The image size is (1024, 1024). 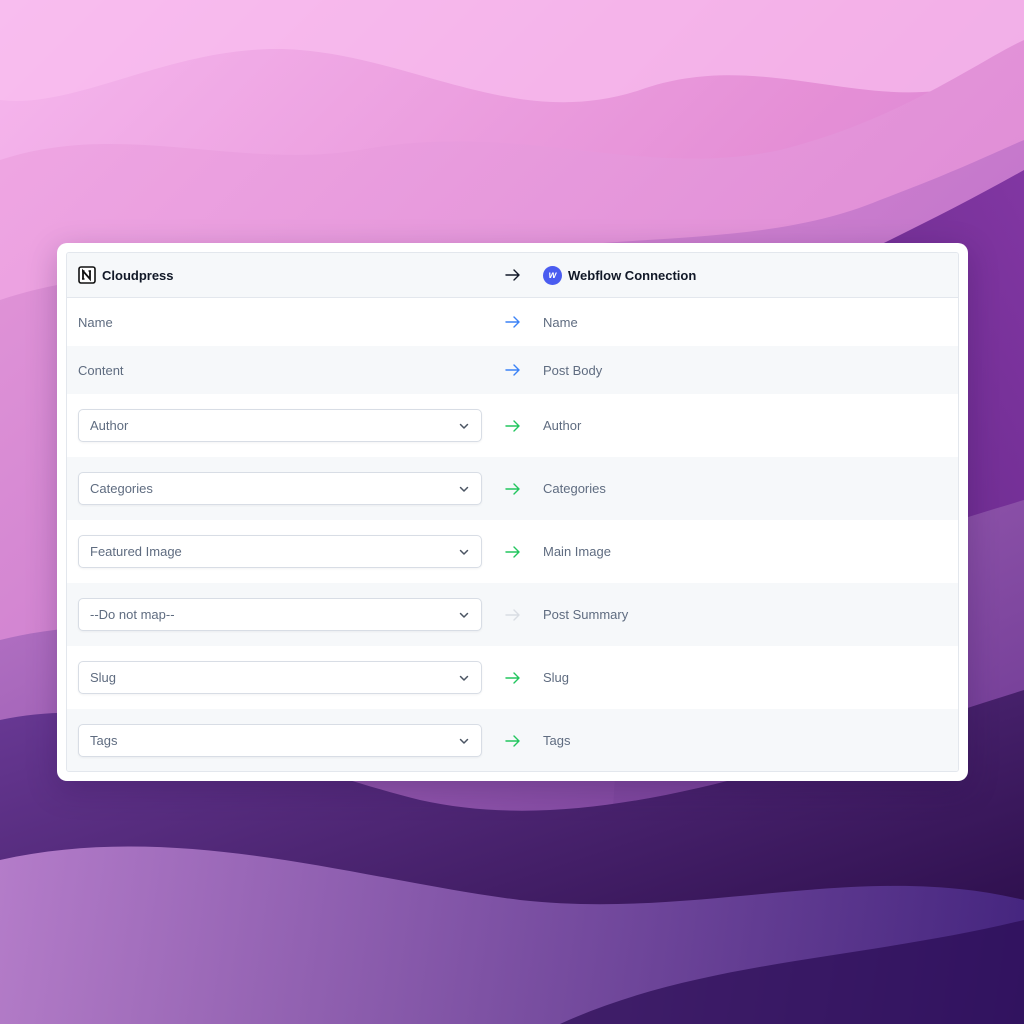 I want to click on mapping-row: Author Author, so click(x=512, y=425).